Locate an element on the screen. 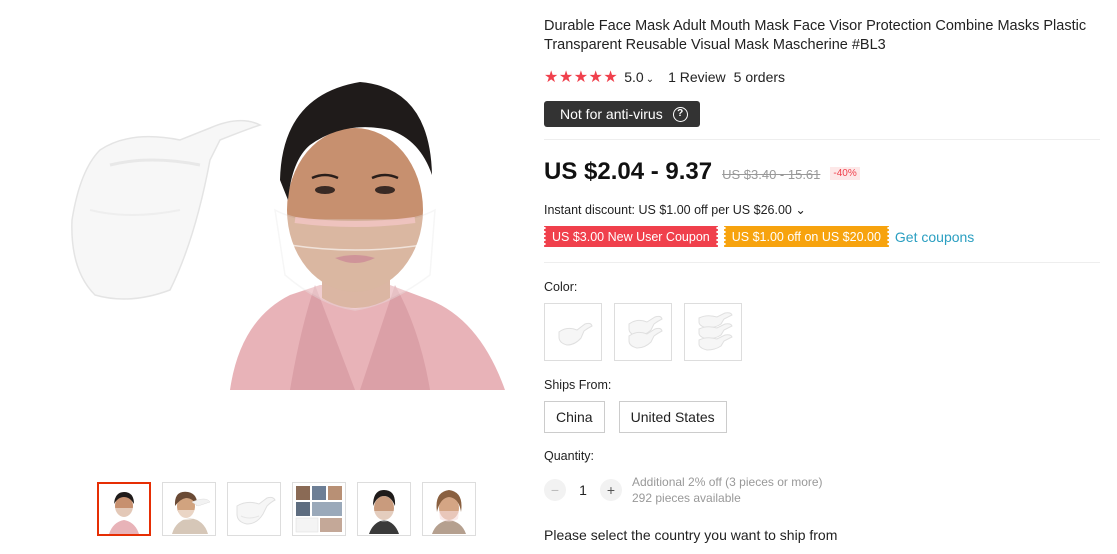 This screenshot has height=554, width=1117. chevron-down-icon: ⌄ is located at coordinates (650, 79).